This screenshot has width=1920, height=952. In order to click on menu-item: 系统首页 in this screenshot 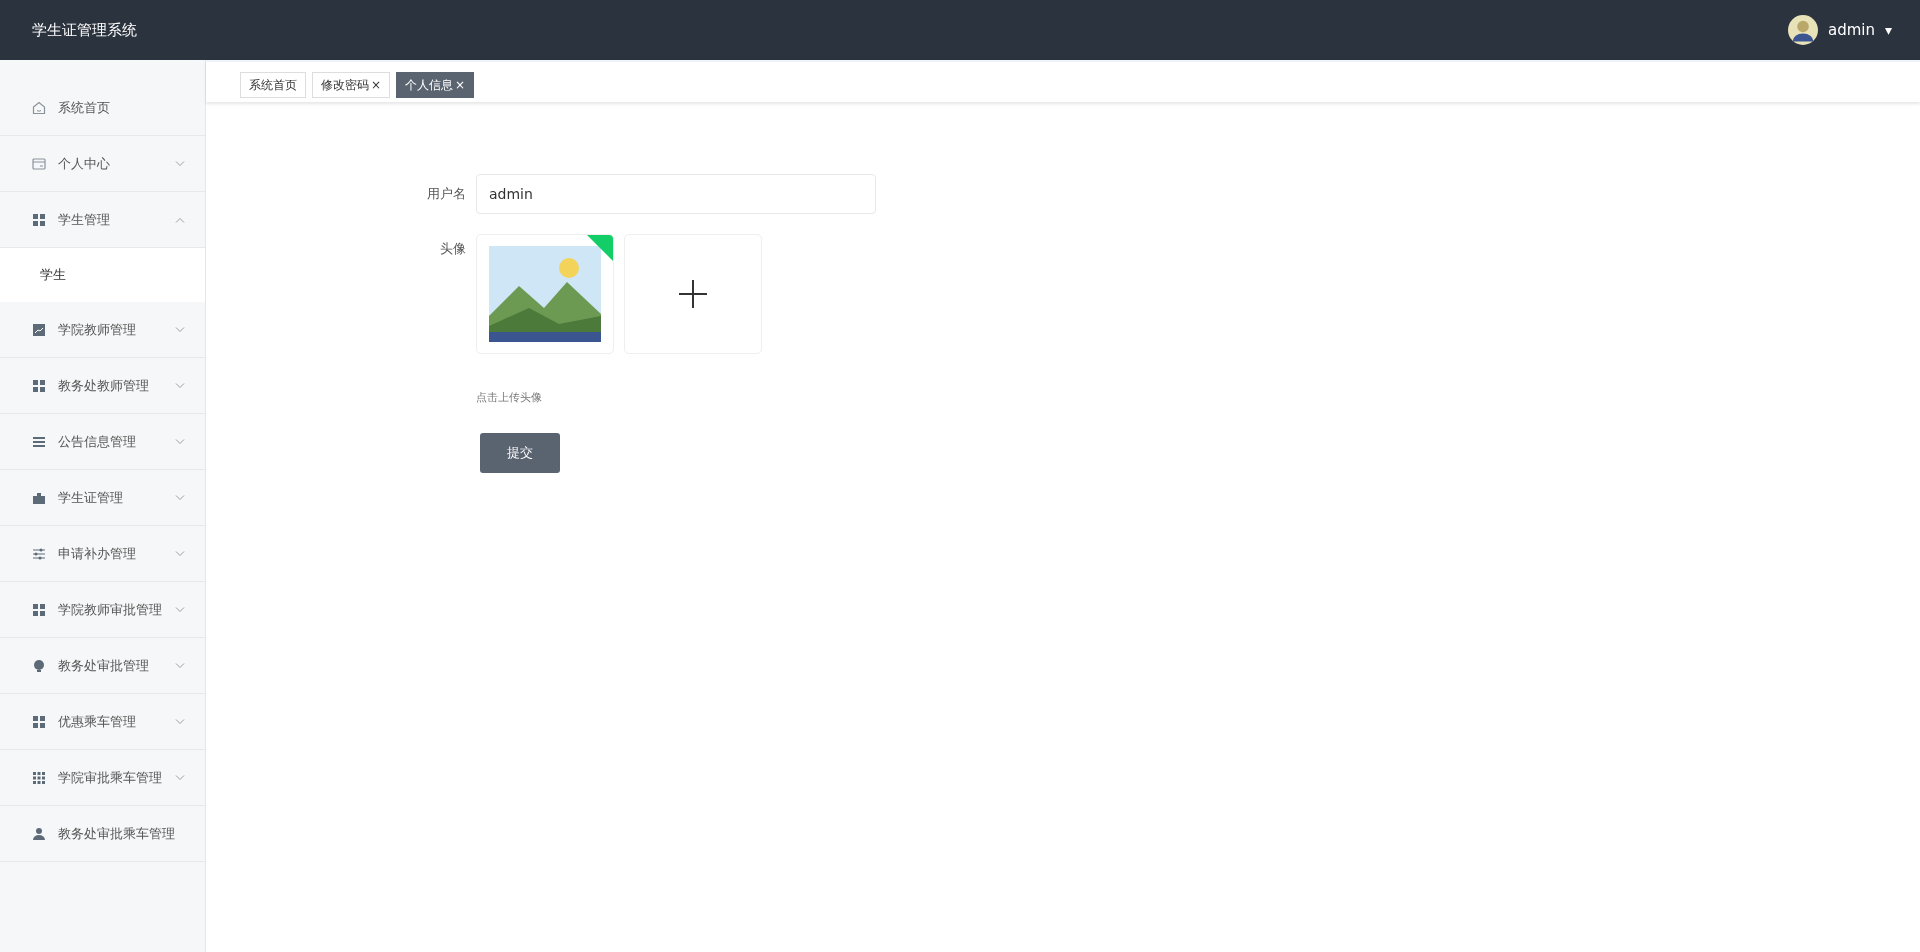, I will do `click(102, 108)`.